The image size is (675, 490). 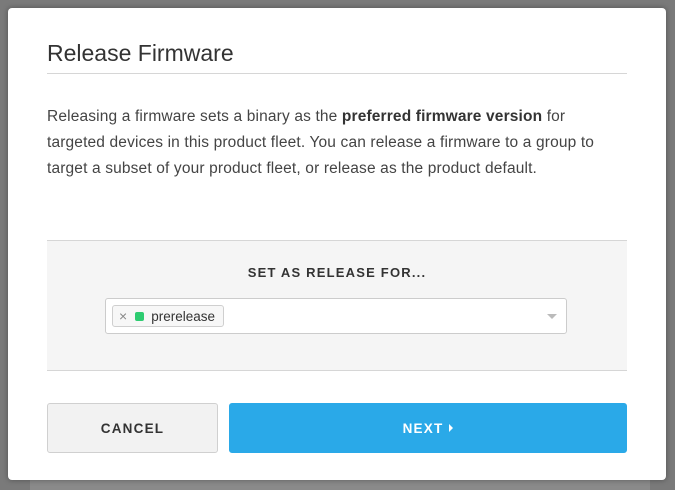 I want to click on caret-right-icon, so click(x=451, y=428).